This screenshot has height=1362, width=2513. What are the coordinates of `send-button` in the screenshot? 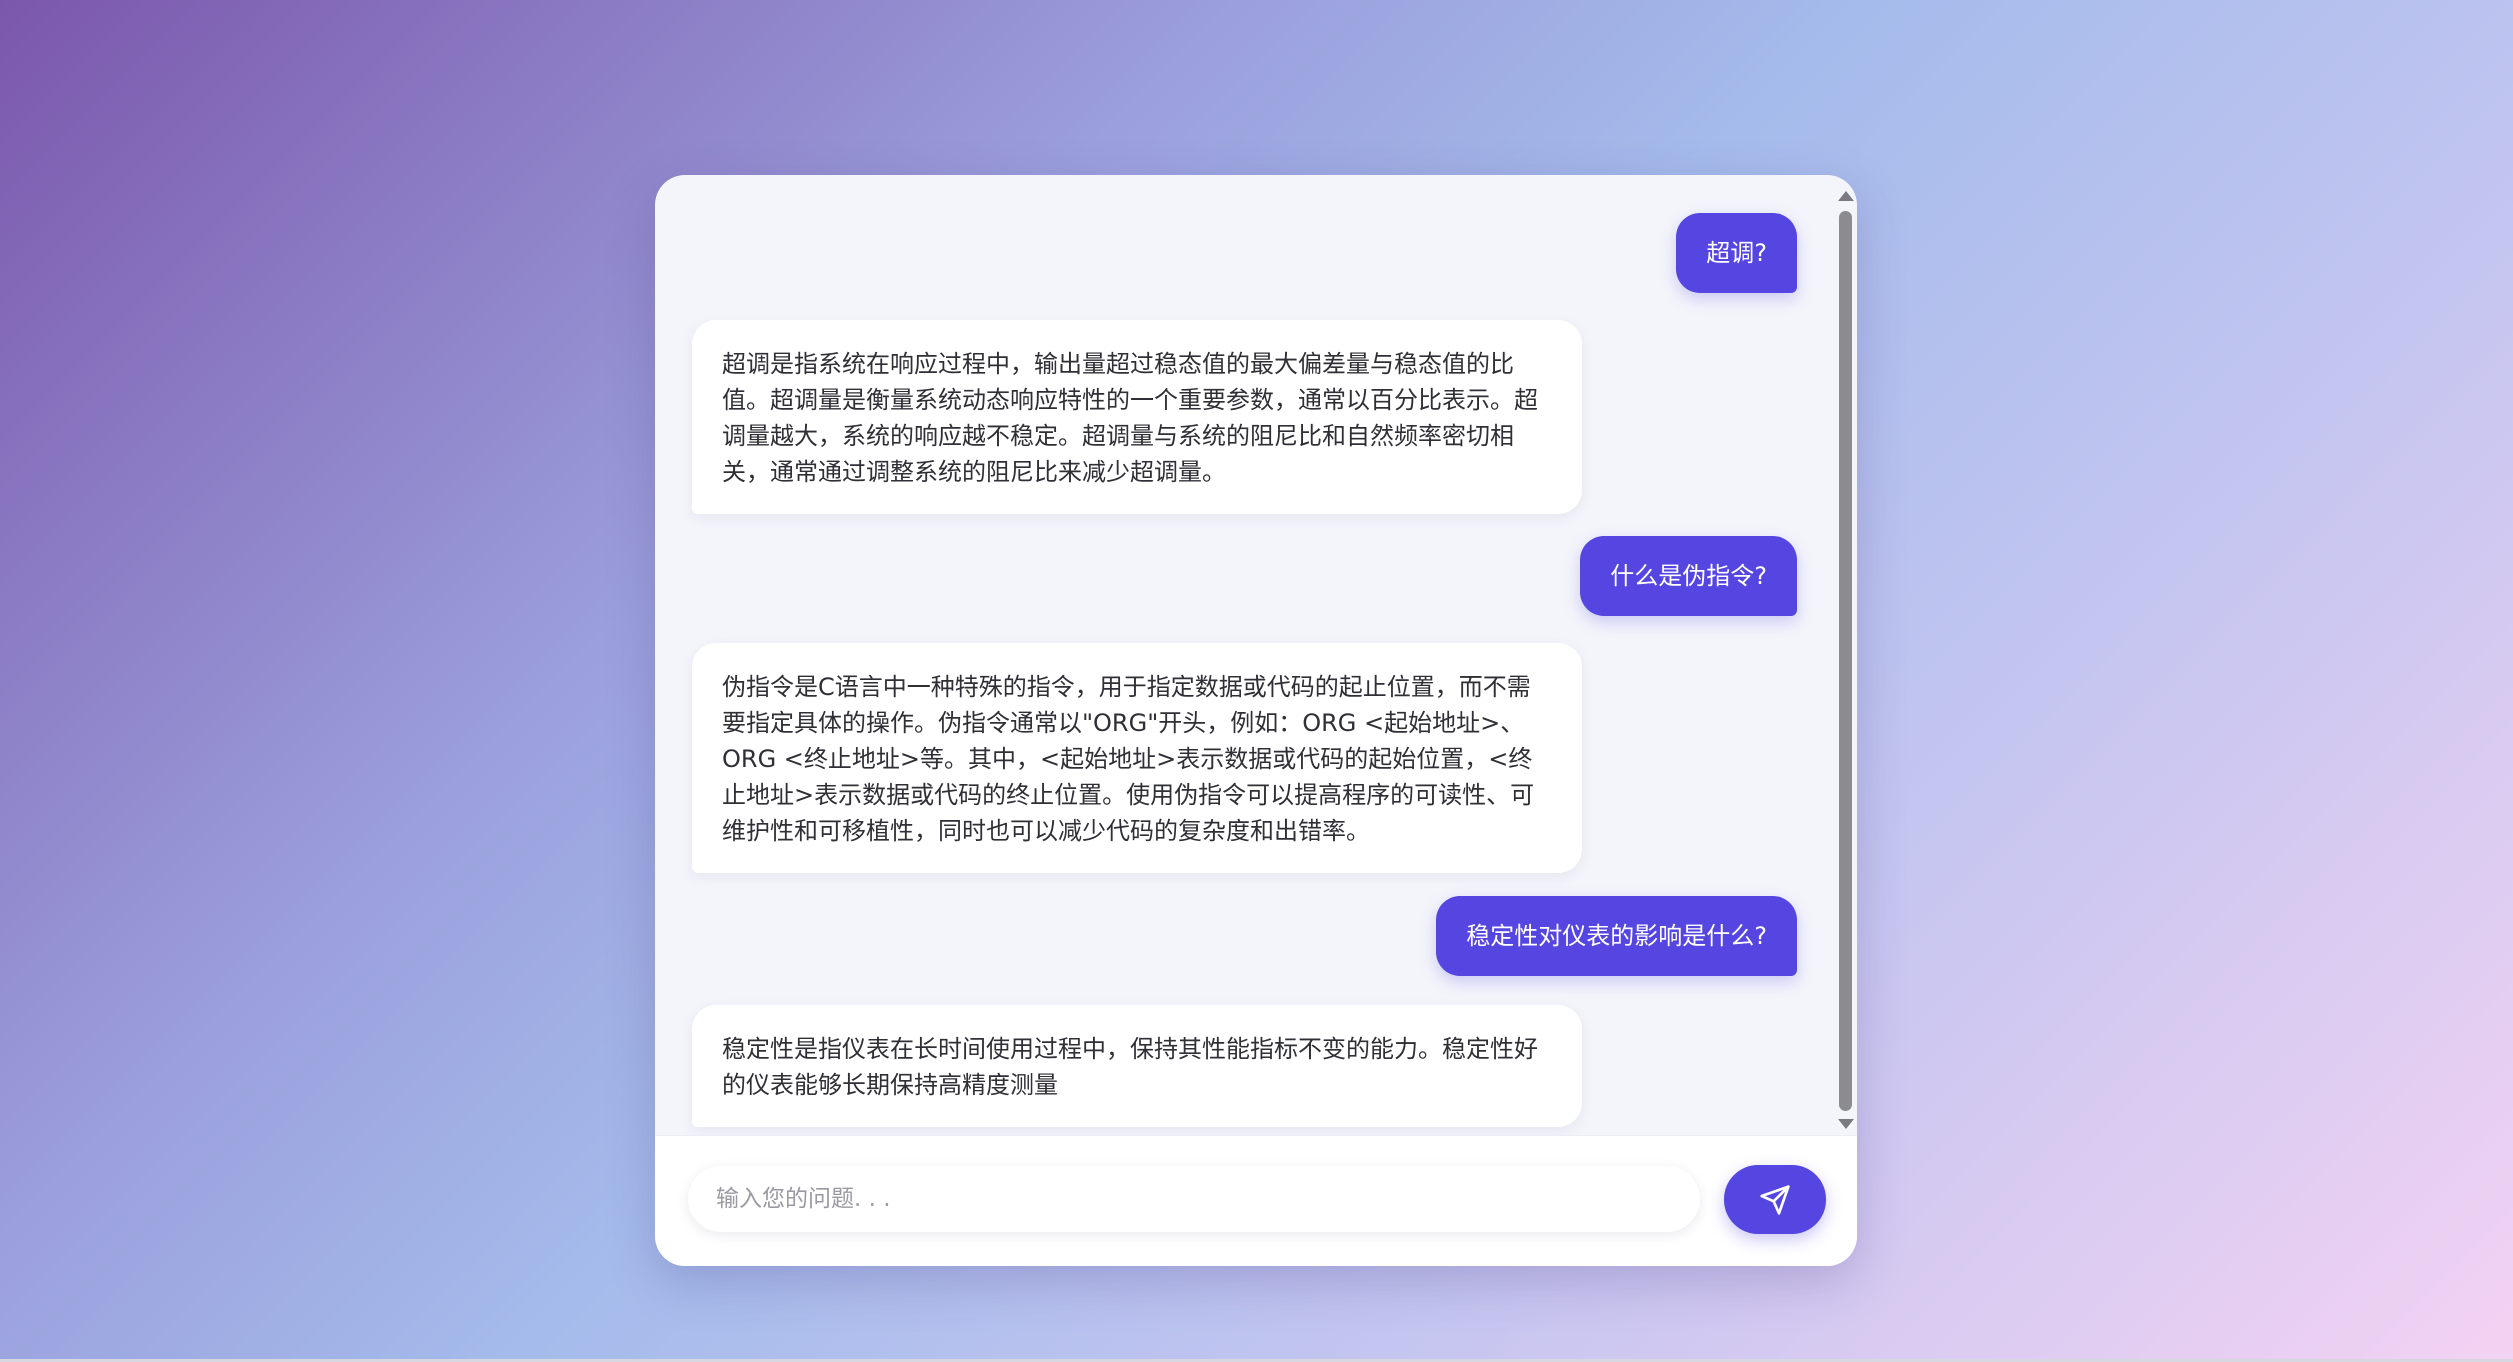 It's located at (1775, 1199).